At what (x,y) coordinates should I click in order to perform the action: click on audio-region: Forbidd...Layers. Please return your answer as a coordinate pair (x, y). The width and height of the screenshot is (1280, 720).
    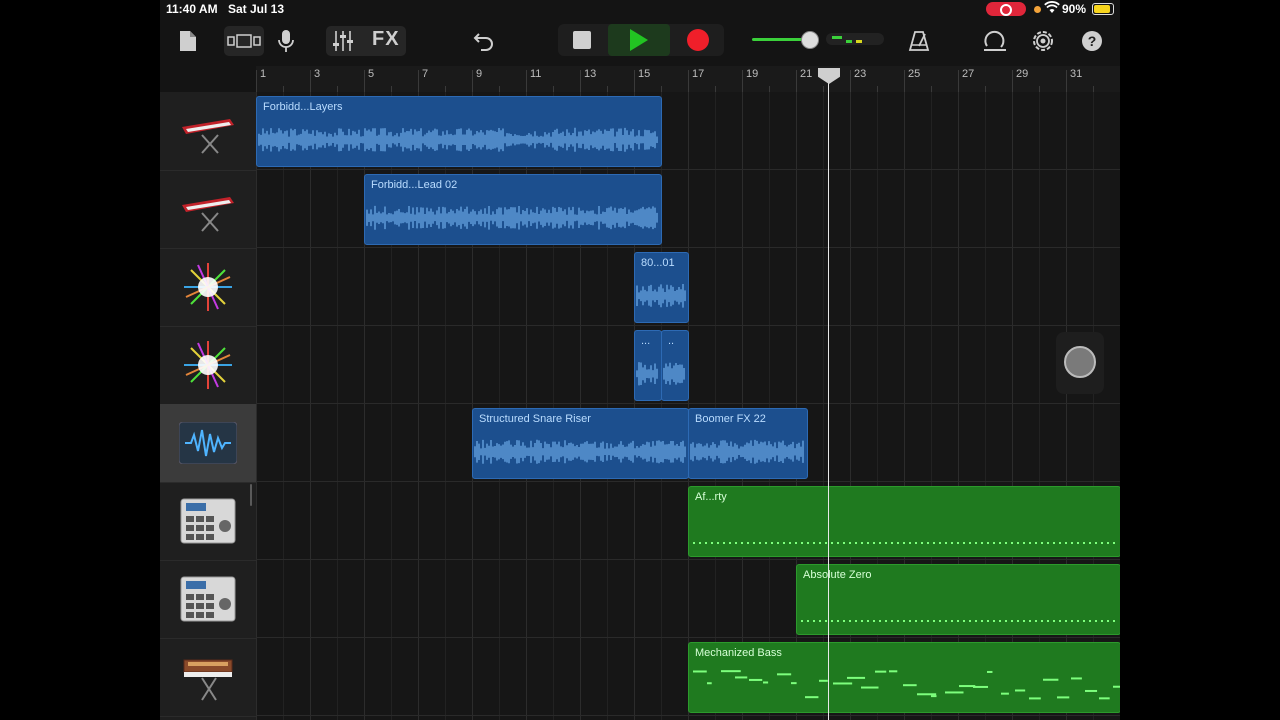
    Looking at the image, I should click on (459, 131).